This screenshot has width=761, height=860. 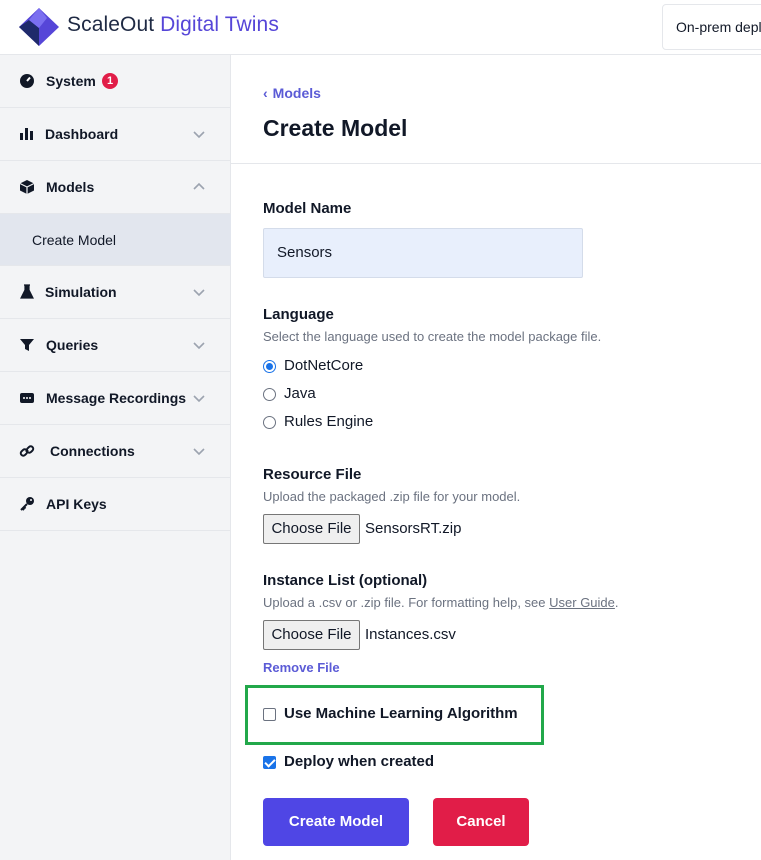 What do you see at coordinates (307, 208) in the screenshot?
I see `model-name-label: Model Name` at bounding box center [307, 208].